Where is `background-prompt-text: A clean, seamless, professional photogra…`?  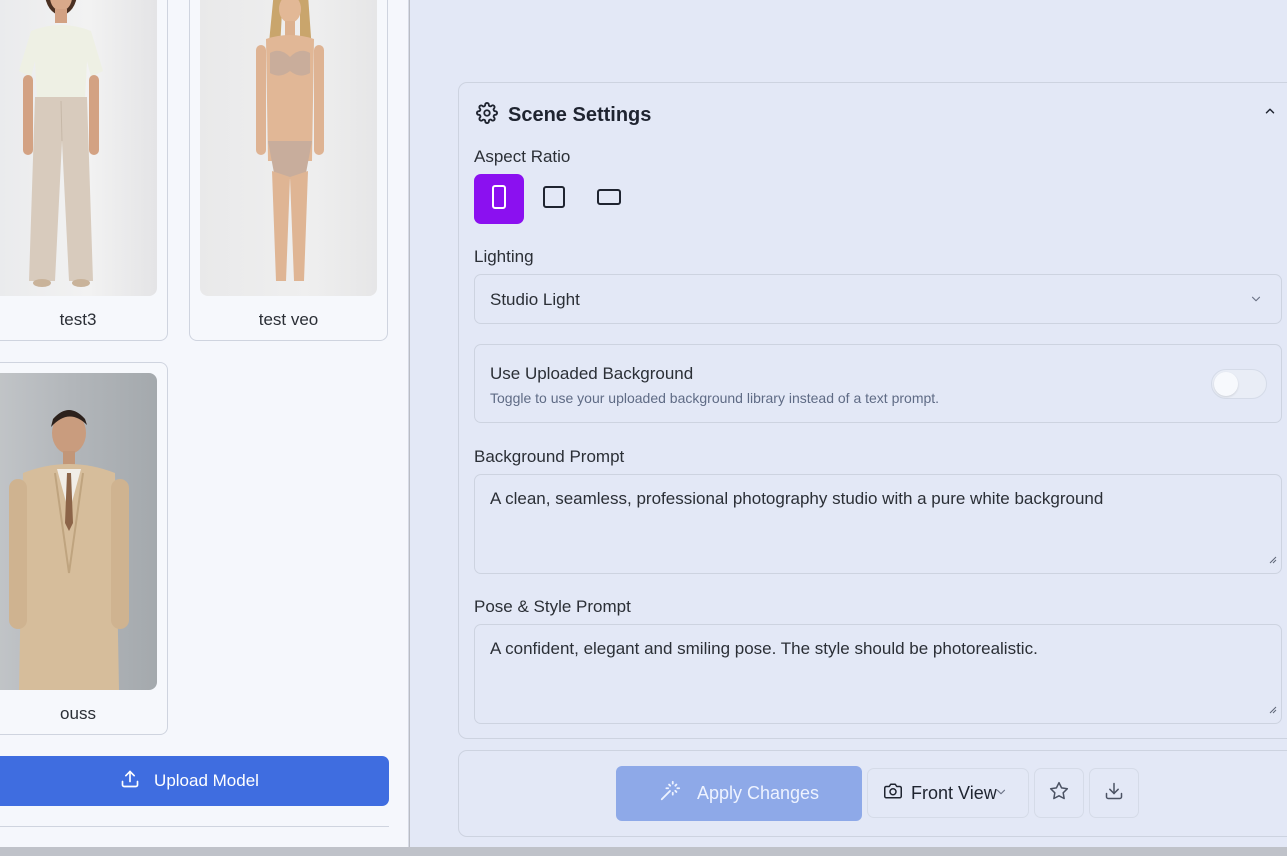 background-prompt-text: A clean, seamless, professional photogra… is located at coordinates (797, 498).